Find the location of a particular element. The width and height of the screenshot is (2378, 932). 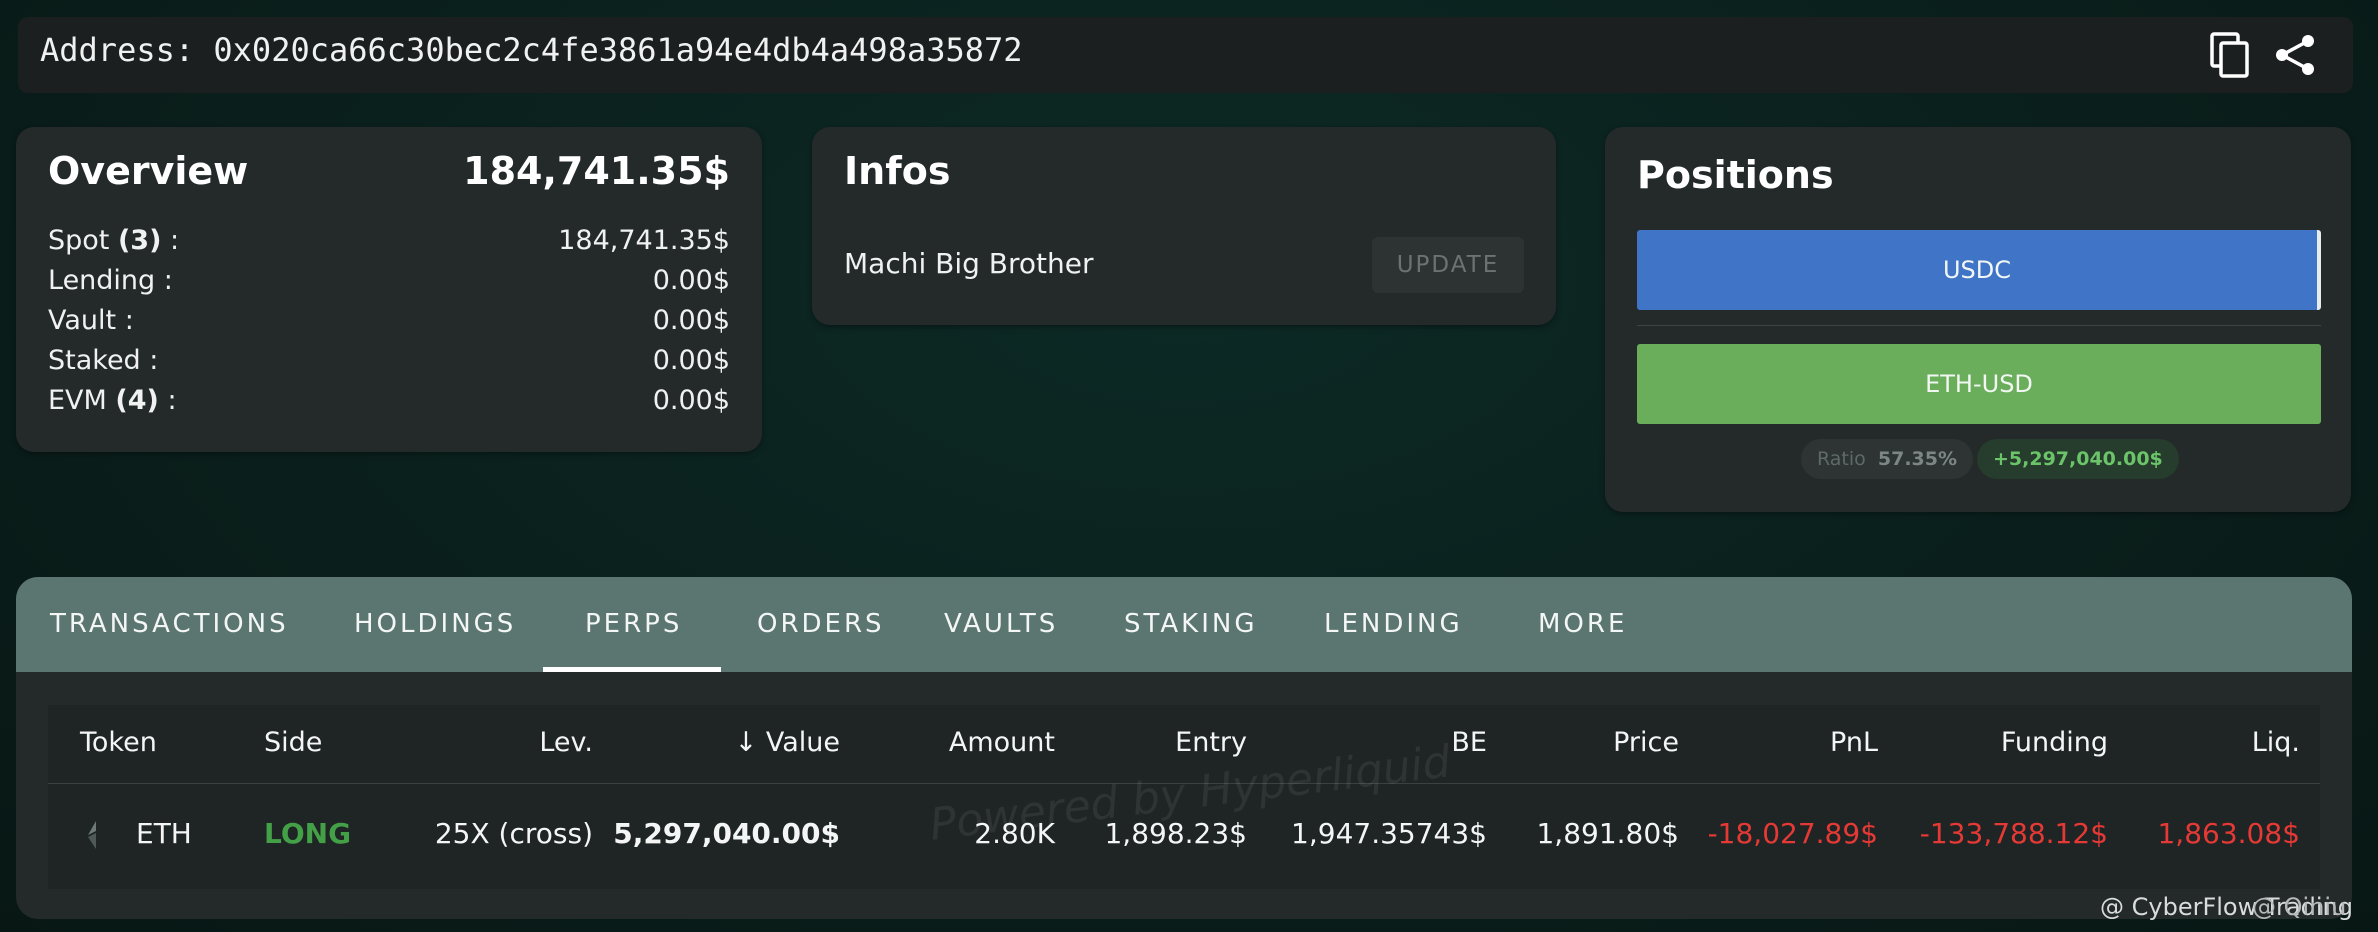

tab-orders: ORDERS is located at coordinates (821, 624).